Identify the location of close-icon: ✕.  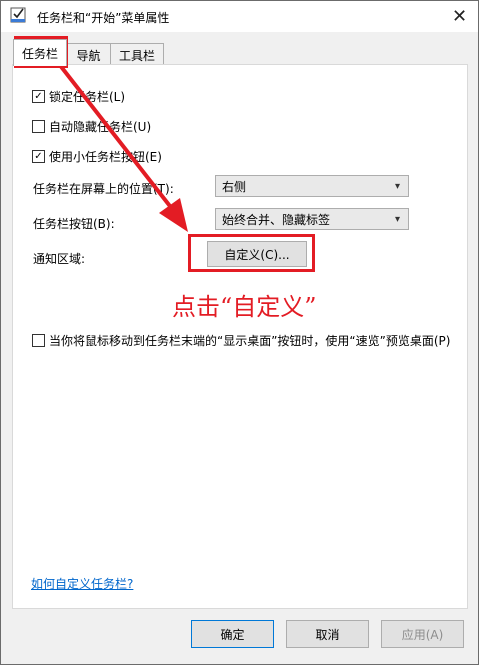
(459, 16).